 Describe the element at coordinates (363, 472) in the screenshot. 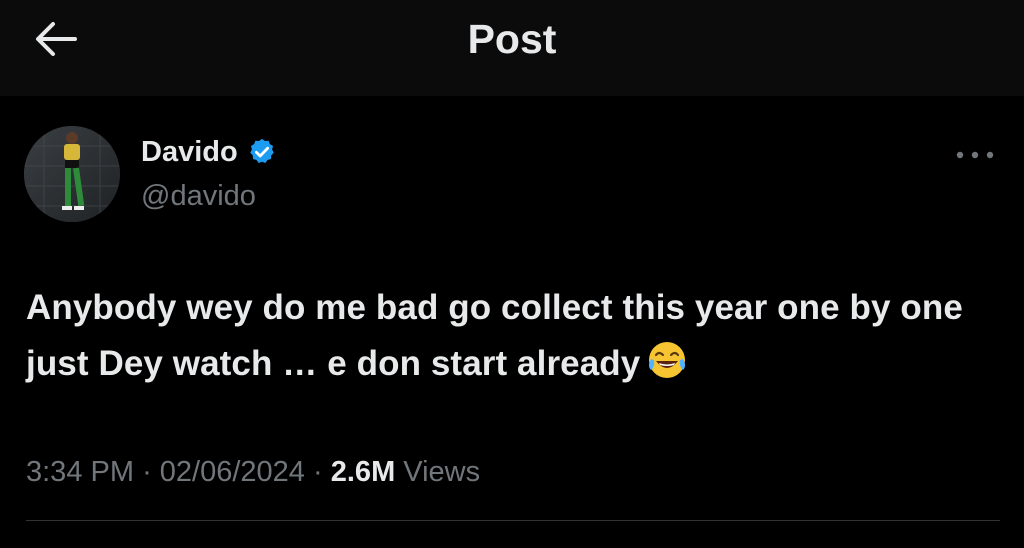

I see `views-count: 2.6M` at that location.